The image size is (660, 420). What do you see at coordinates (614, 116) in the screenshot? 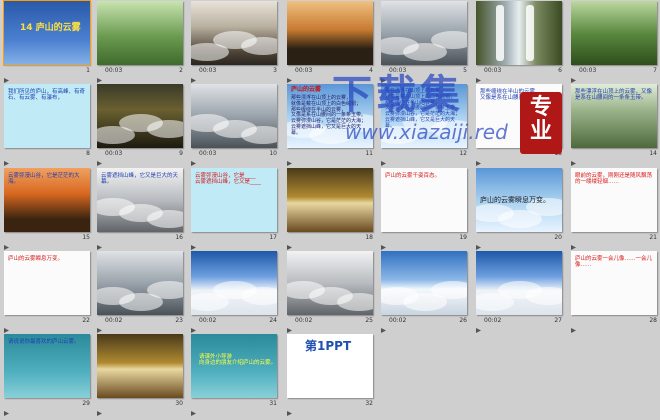
I see `slide-thumbnail: 那些漂浮在山顶上的云雾，又像是系在山腰间的一条条玉带。` at bounding box center [614, 116].